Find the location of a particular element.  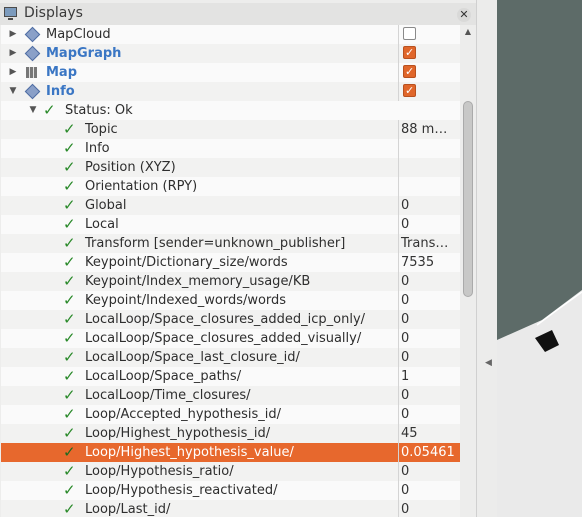

property-label: Loop/Hypothesis_ratio/ is located at coordinates (159, 471).